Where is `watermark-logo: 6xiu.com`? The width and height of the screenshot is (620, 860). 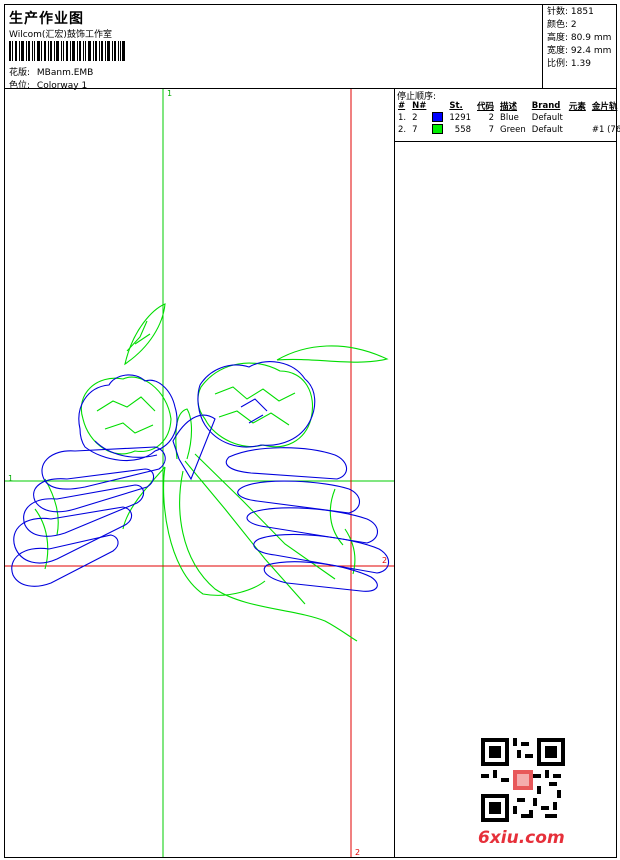
watermark-logo: 6xiu.com is located at coordinates (521, 838).